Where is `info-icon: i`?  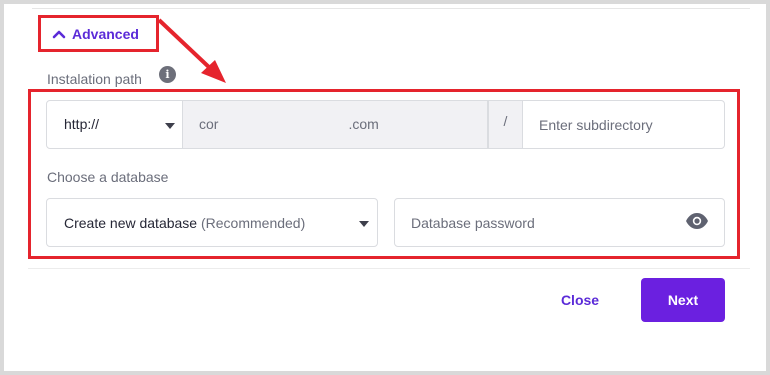 info-icon: i is located at coordinates (167, 74).